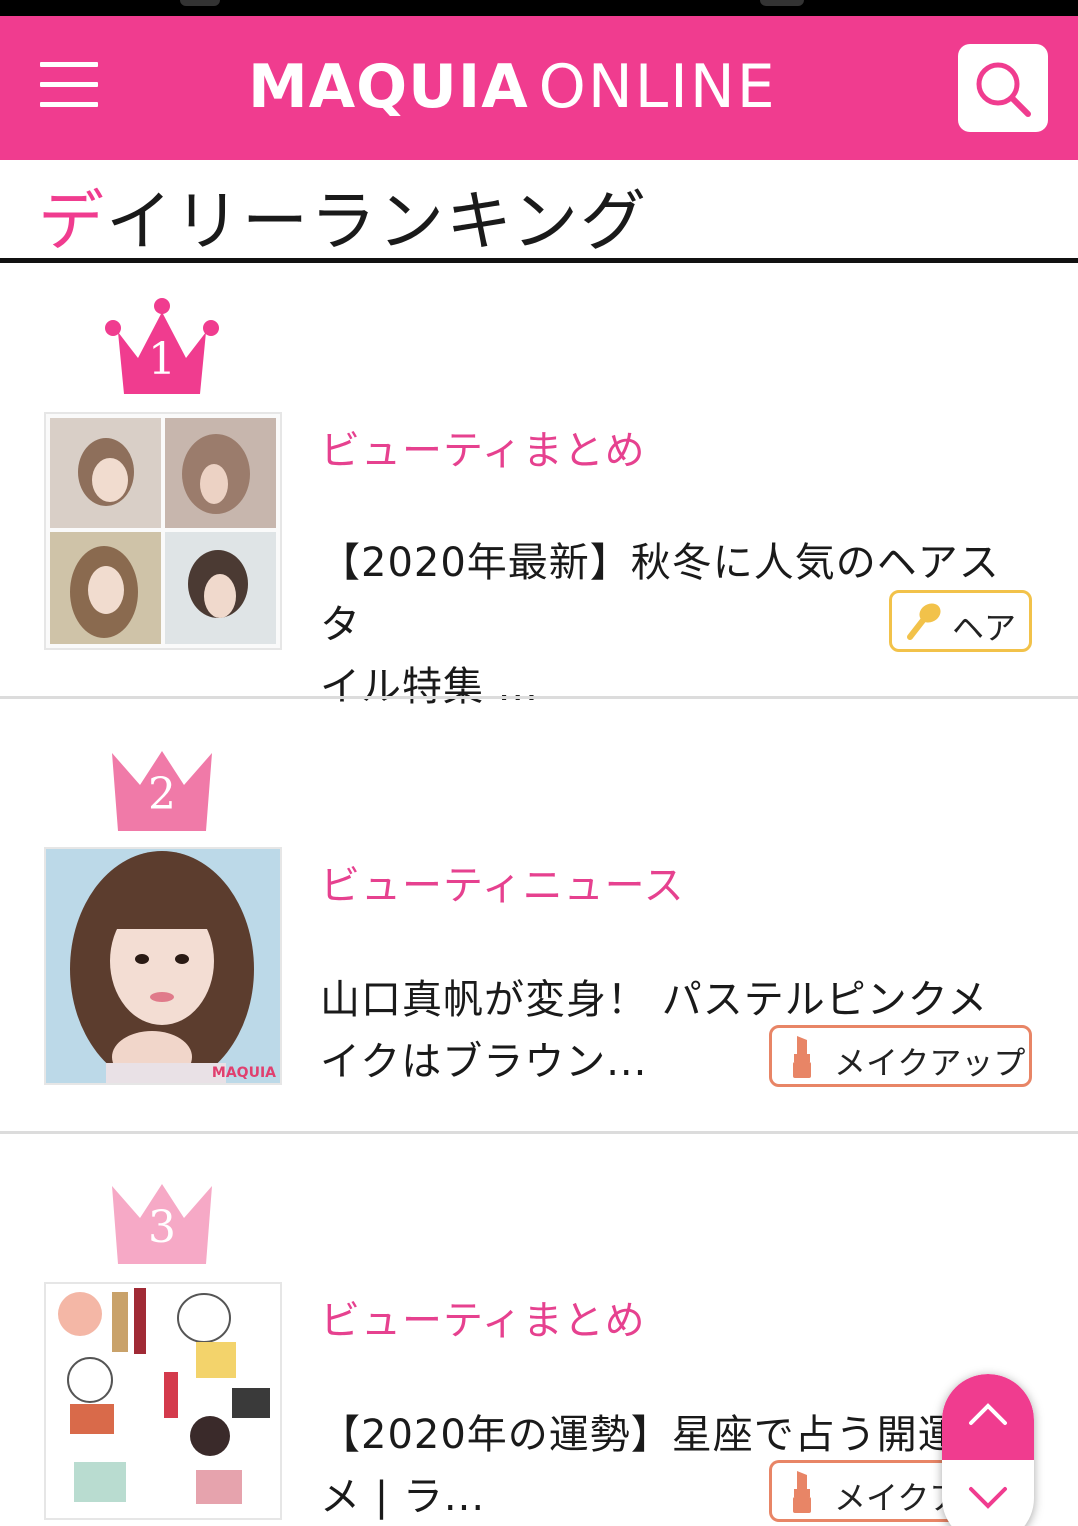  Describe the element at coordinates (502, 882) in the screenshot. I see `article-category: ビューティニュース` at that location.